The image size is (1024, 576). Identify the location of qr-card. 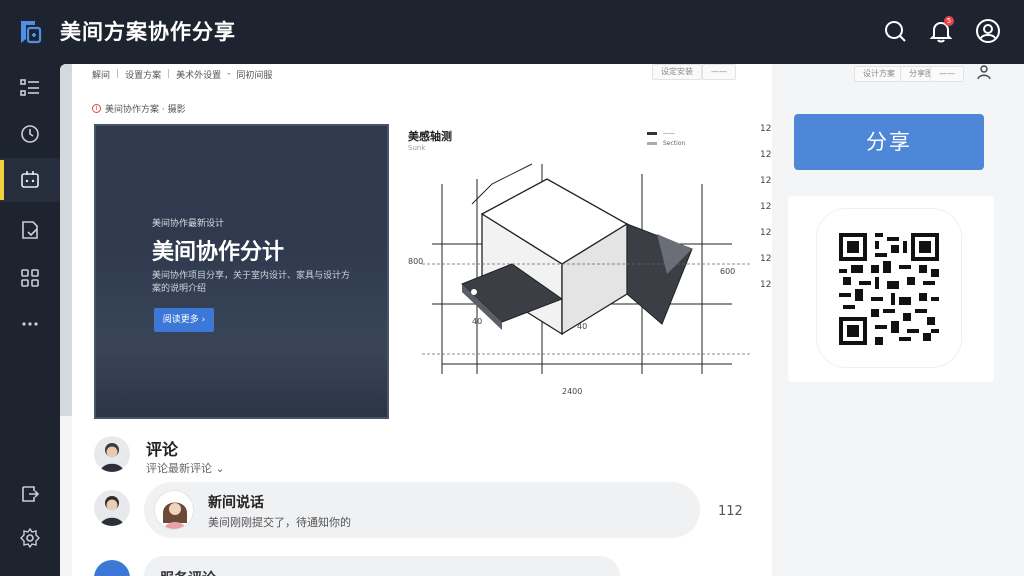
(891, 289).